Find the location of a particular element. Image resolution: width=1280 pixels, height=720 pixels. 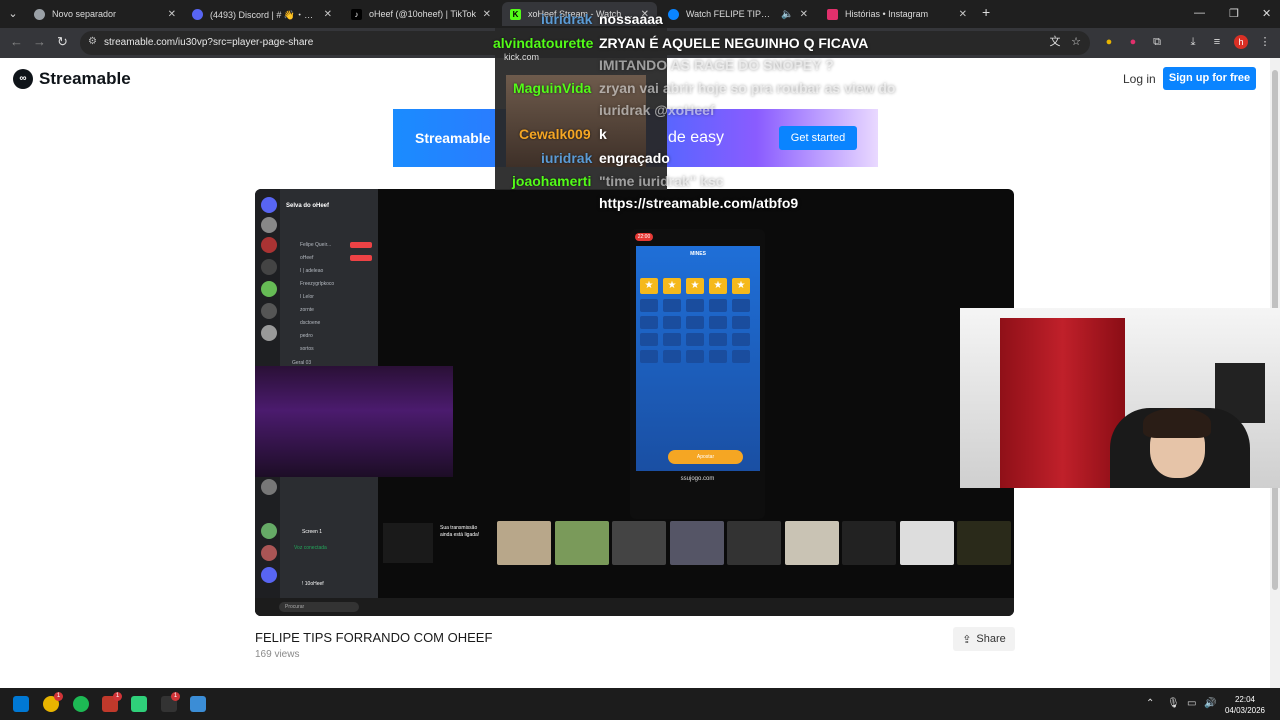

logo-text: Streamable is located at coordinates (85, 78).